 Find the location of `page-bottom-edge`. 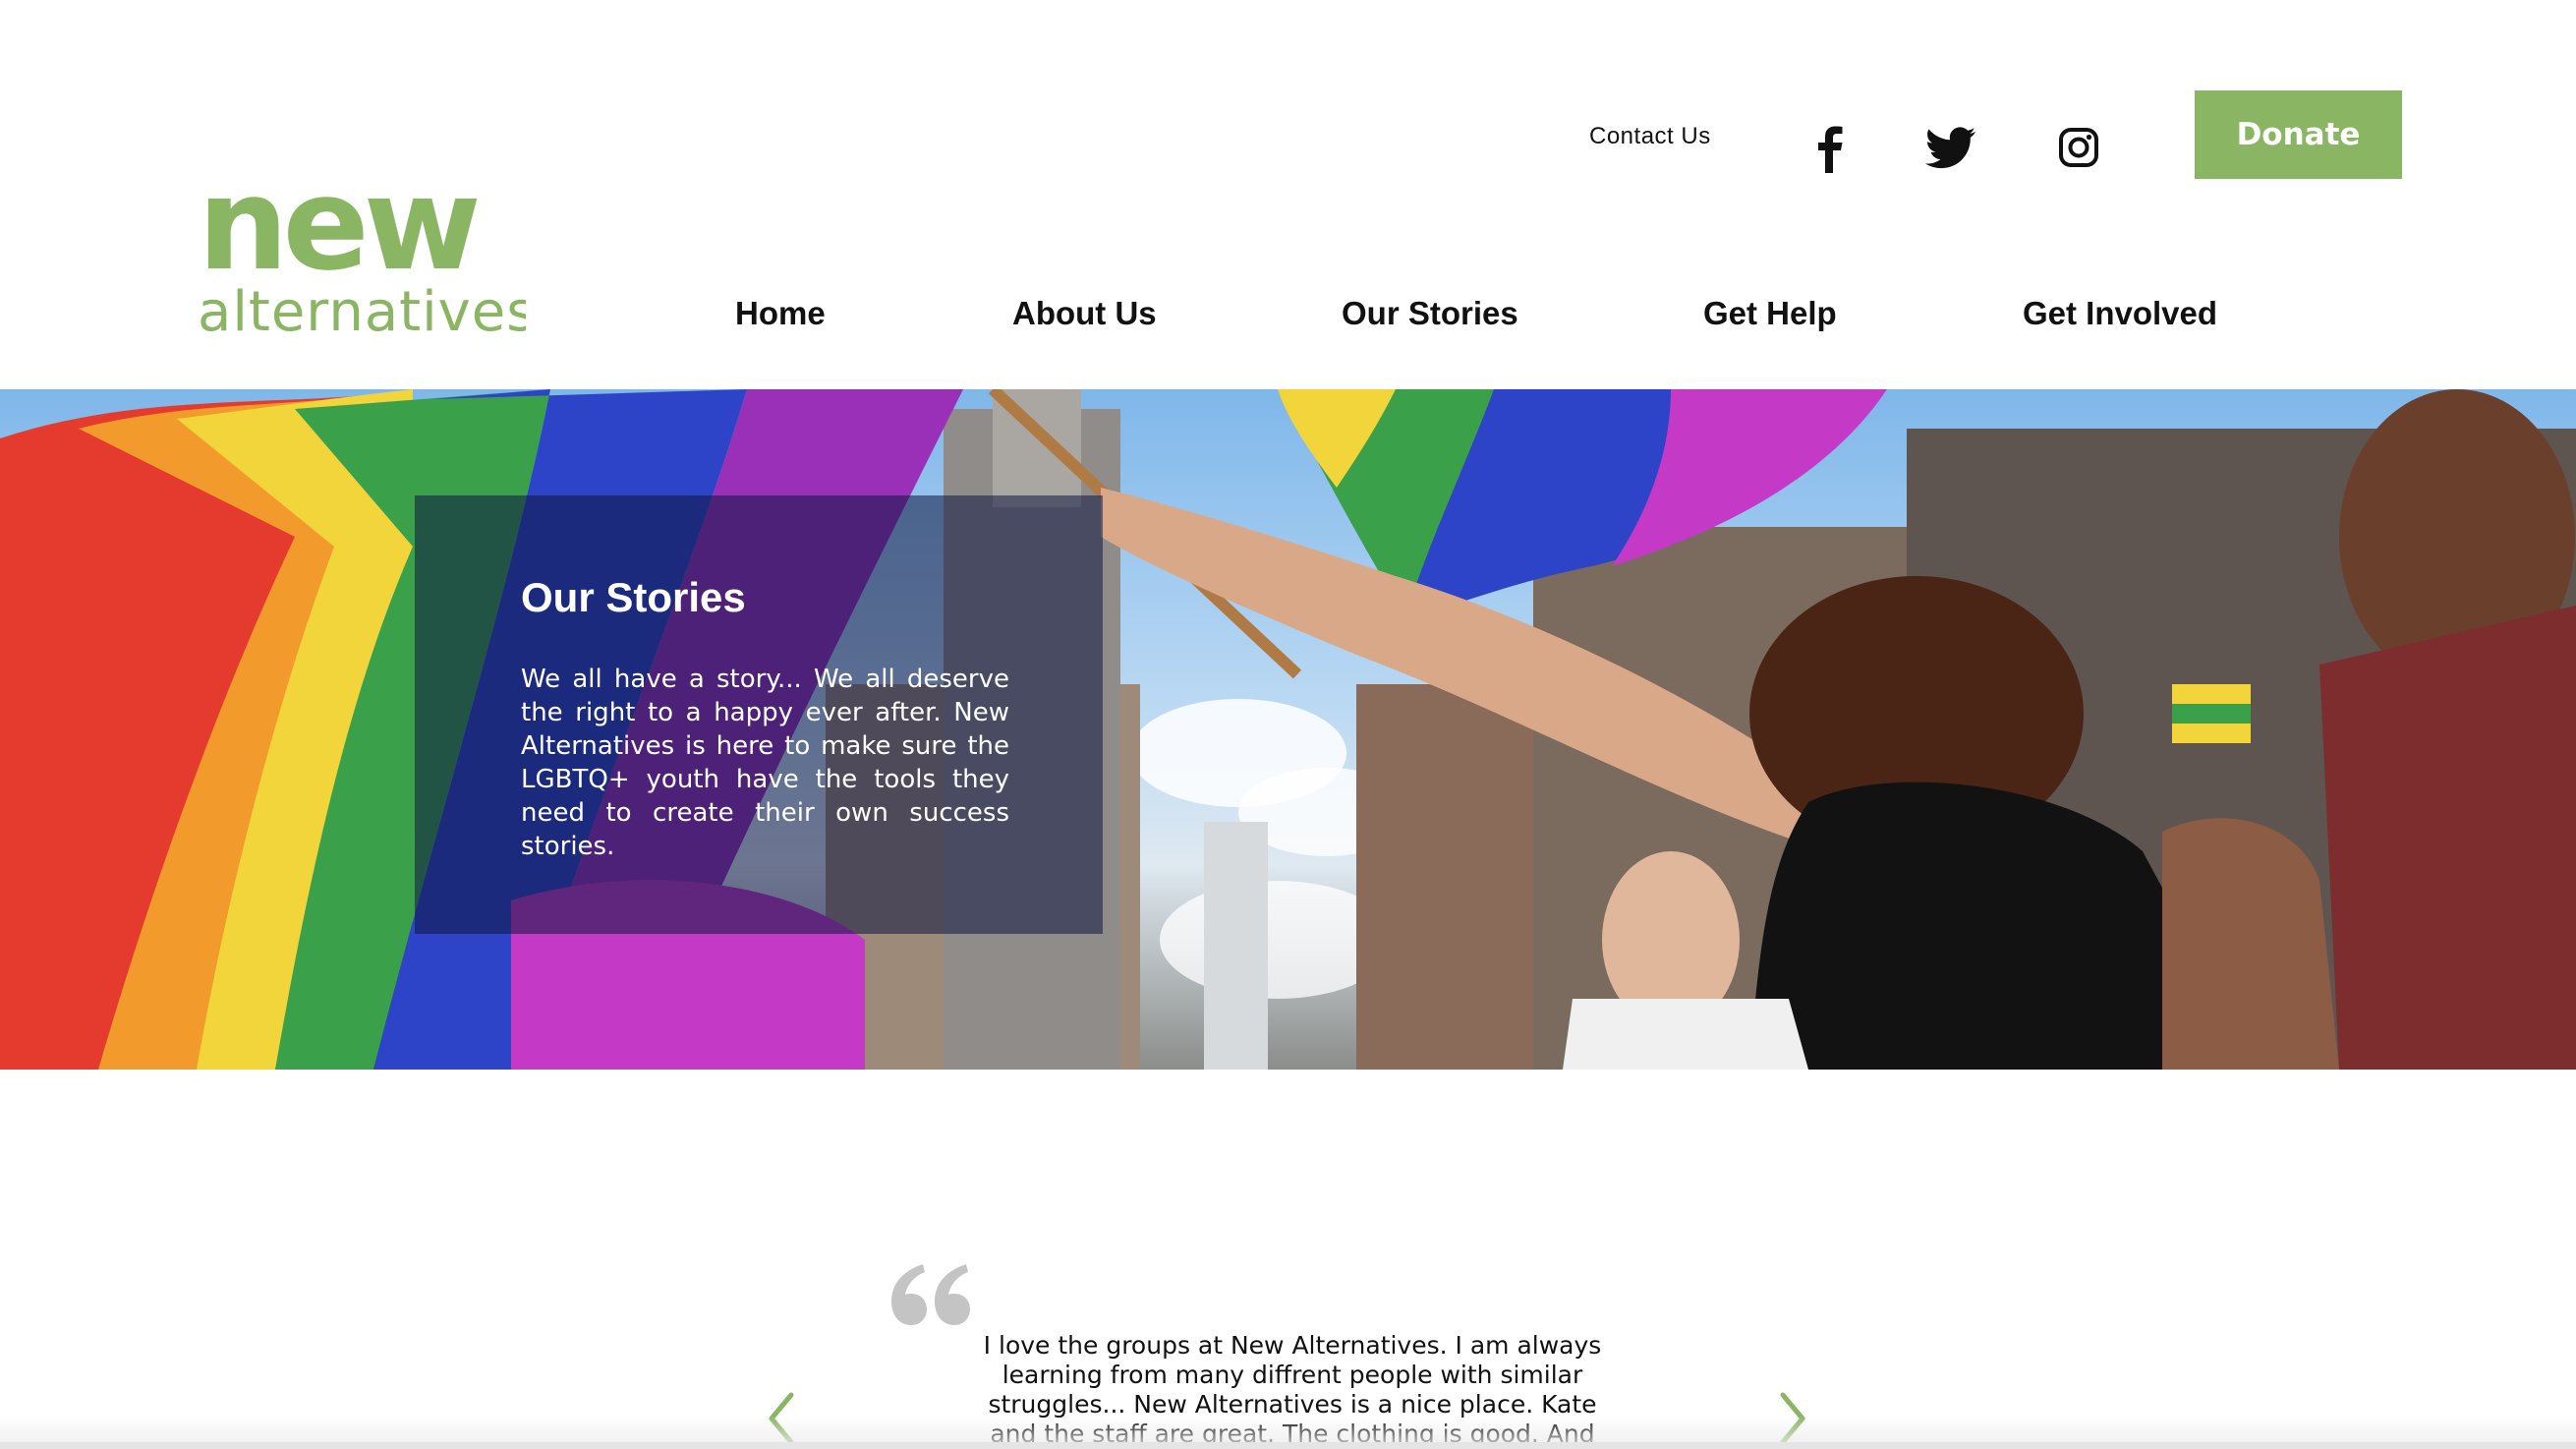

page-bottom-edge is located at coordinates (1288, 1446).